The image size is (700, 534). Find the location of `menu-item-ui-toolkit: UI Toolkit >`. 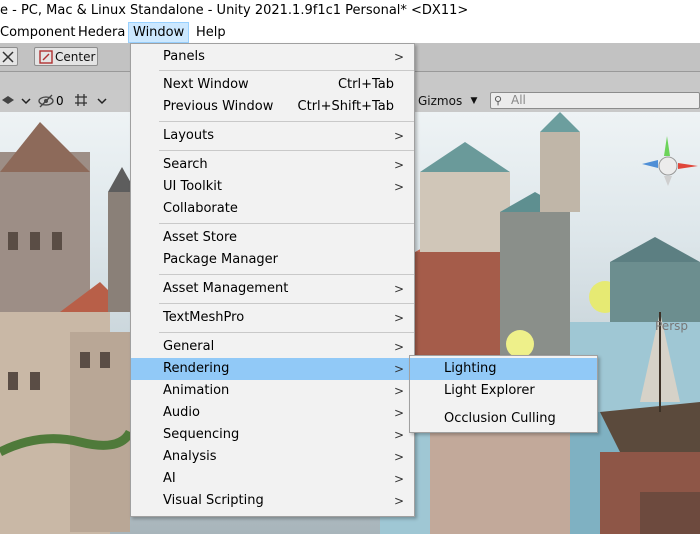

menu-item-ui-toolkit: UI Toolkit > is located at coordinates (272, 187).